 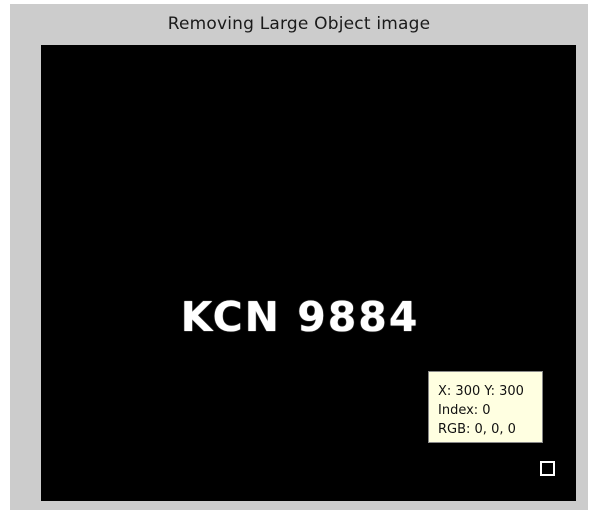 I want to click on license-plate-text: KCN 9884, so click(x=300, y=317).